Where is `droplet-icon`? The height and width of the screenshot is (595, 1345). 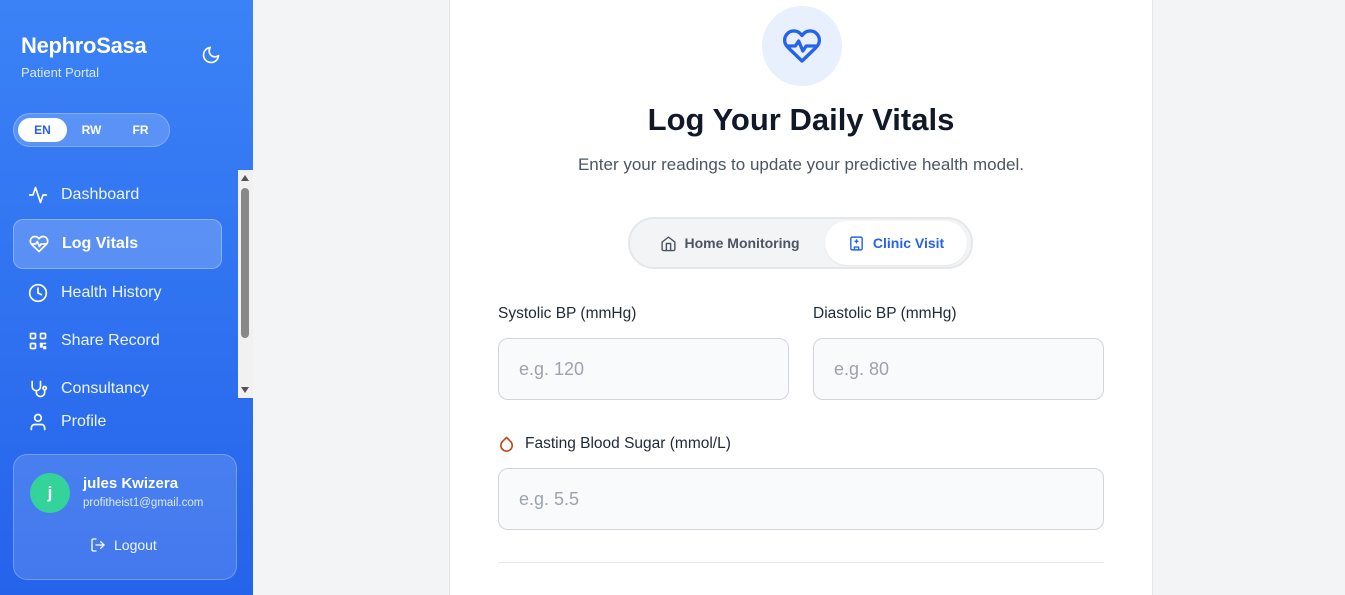 droplet-icon is located at coordinates (506, 444).